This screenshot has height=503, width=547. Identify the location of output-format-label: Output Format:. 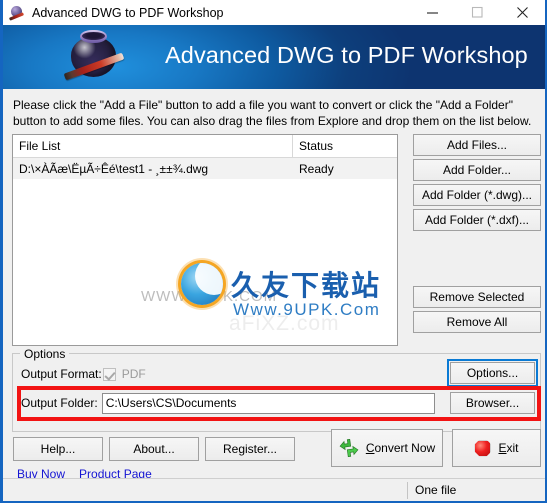
(61, 374).